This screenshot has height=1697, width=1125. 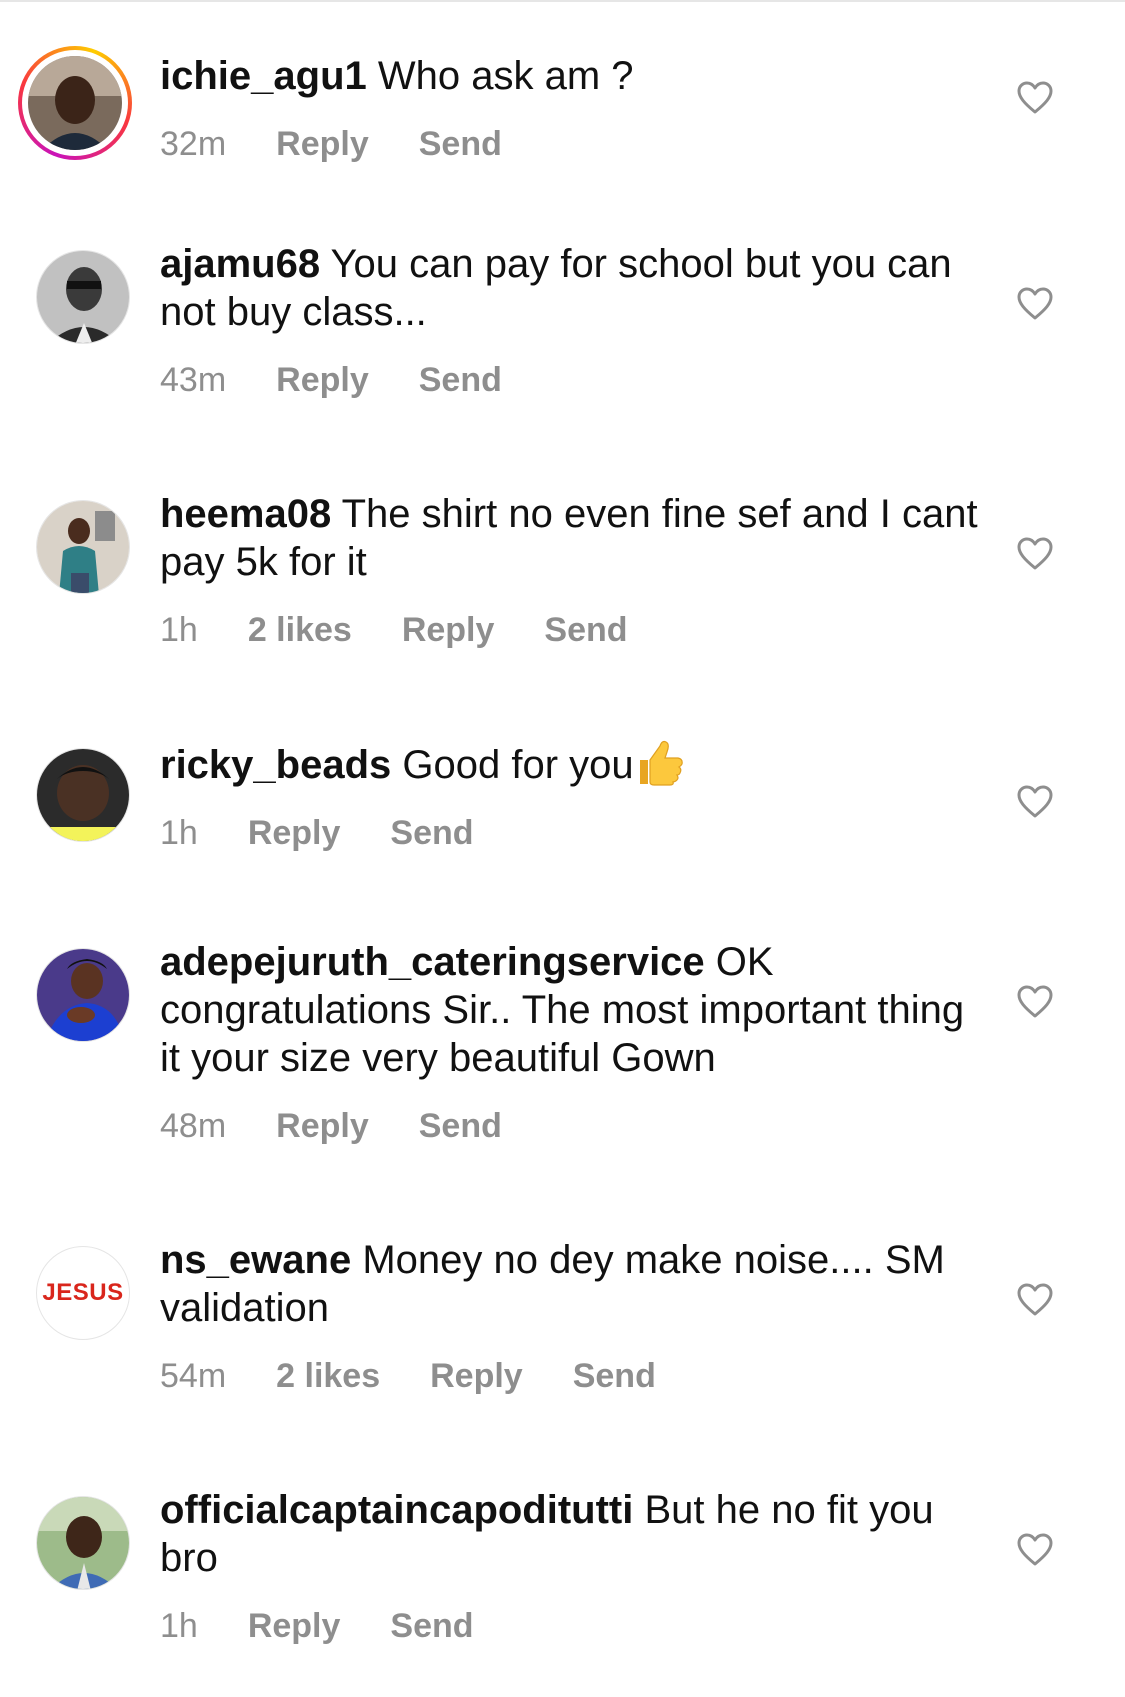 What do you see at coordinates (240, 264) in the screenshot?
I see `comment-username: ajamu68` at bounding box center [240, 264].